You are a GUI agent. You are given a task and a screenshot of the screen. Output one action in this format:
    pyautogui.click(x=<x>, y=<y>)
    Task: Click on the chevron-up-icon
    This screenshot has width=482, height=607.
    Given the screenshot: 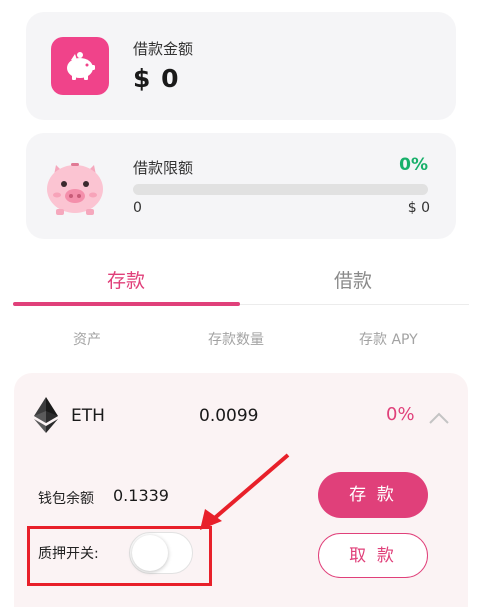 What is the action you would take?
    pyautogui.click(x=439, y=419)
    